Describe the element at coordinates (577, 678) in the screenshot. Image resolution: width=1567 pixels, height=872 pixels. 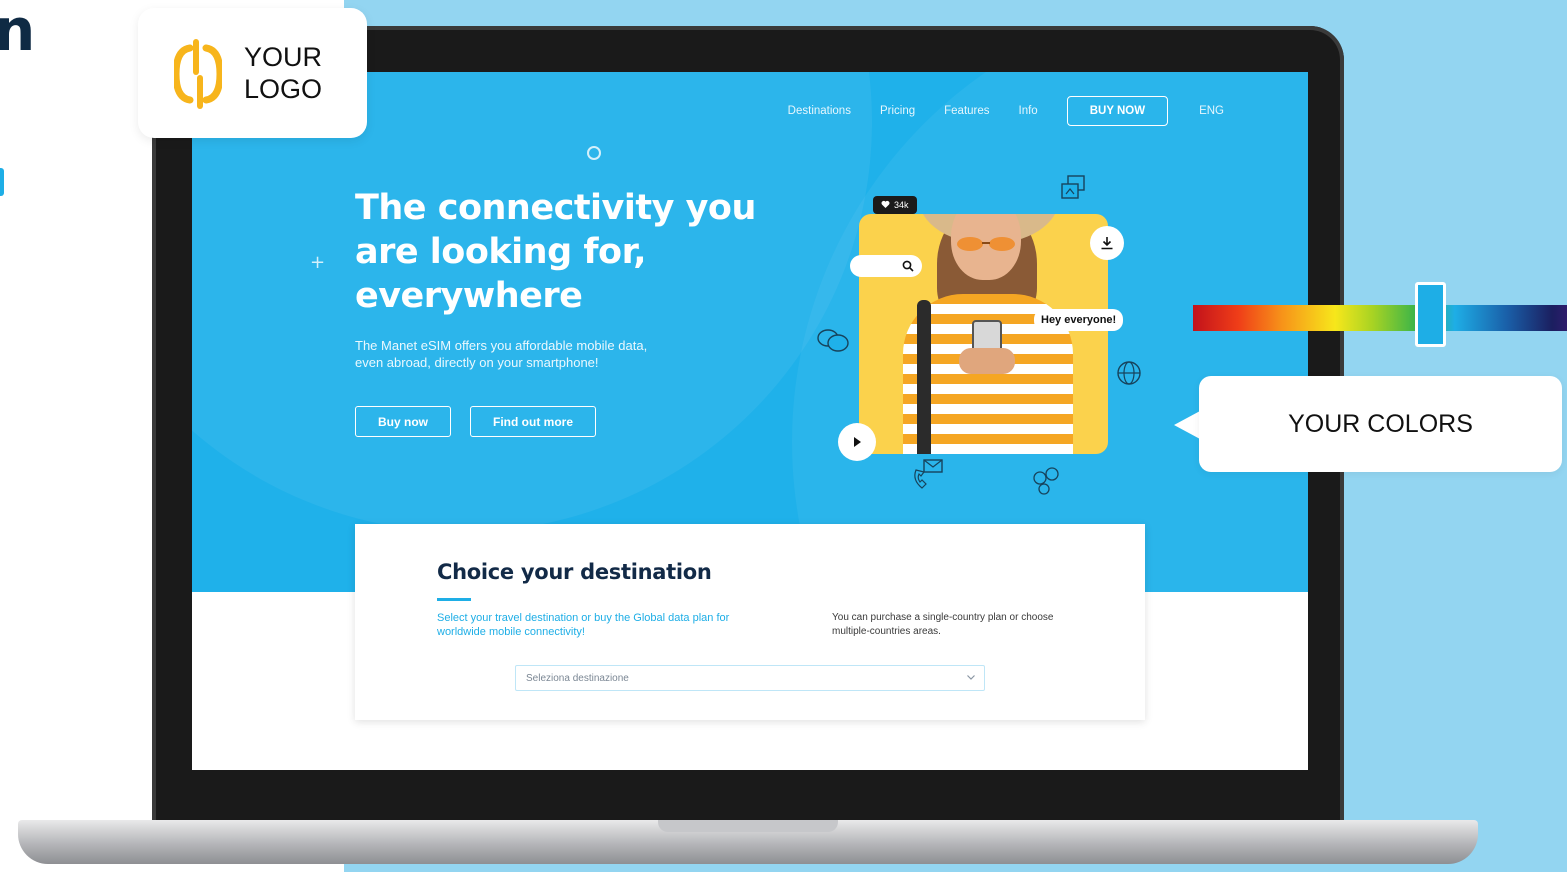
I see `destination-select-placeholder: Seleziona destinazione` at that location.